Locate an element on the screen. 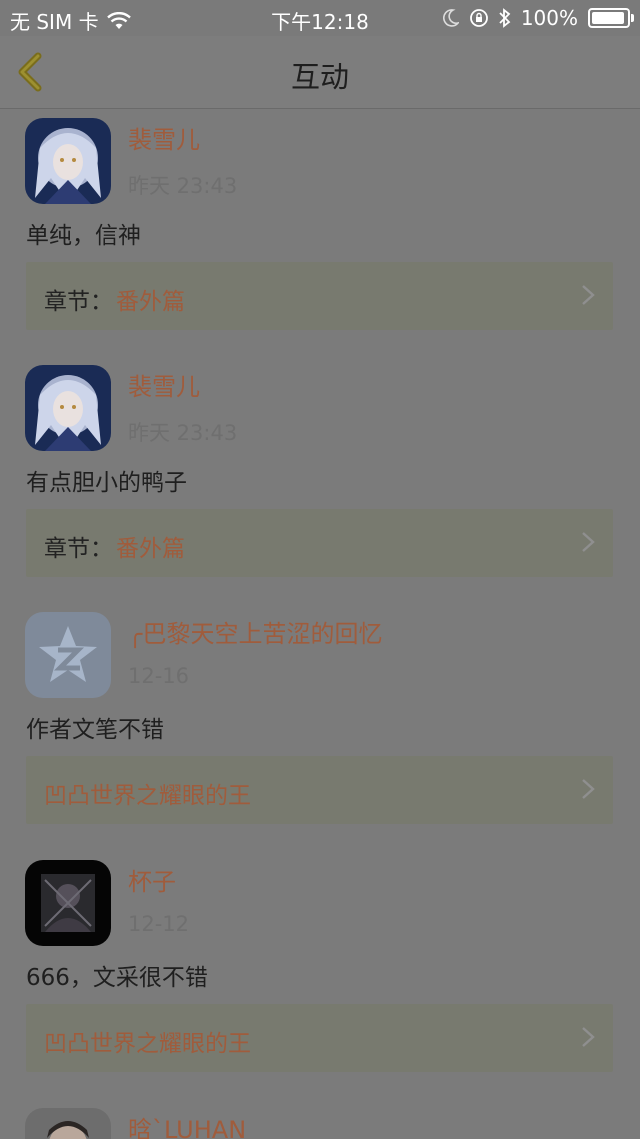  status-bar: 无 SIM 卡 下午12:18 100% is located at coordinates (320, 18).